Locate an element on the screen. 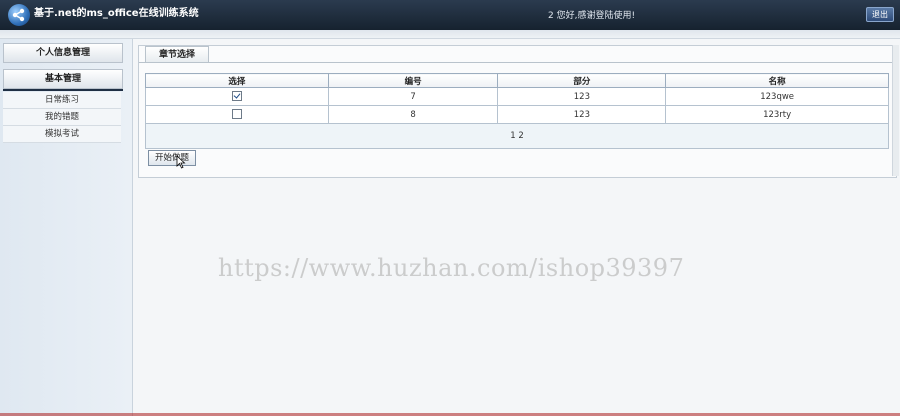 Image resolution: width=900 pixels, height=416 pixels. table-row: 8 123 123rty is located at coordinates (517, 114).